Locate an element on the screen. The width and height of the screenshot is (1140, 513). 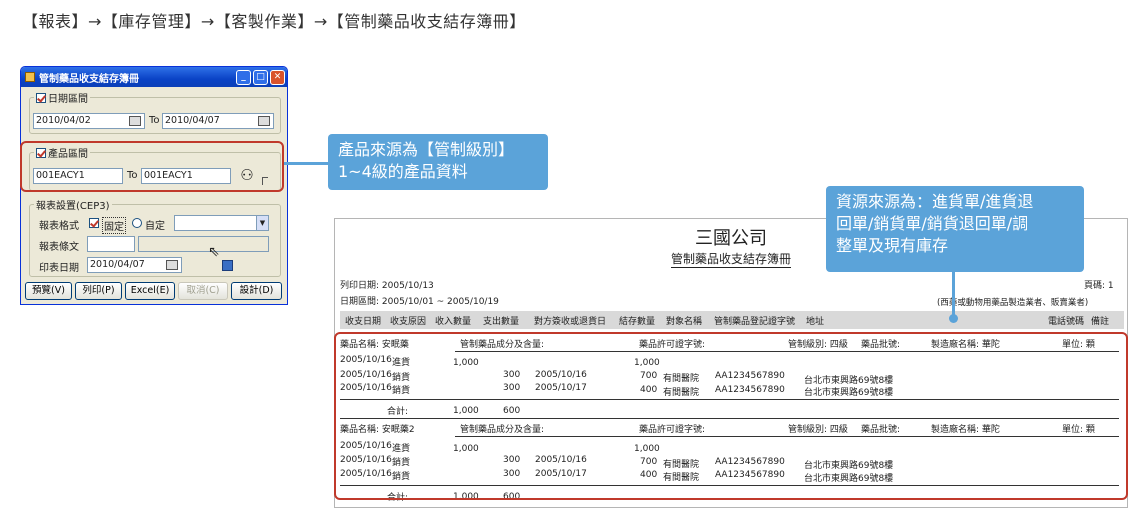
product-group-highlight is located at coordinates (152, 166).